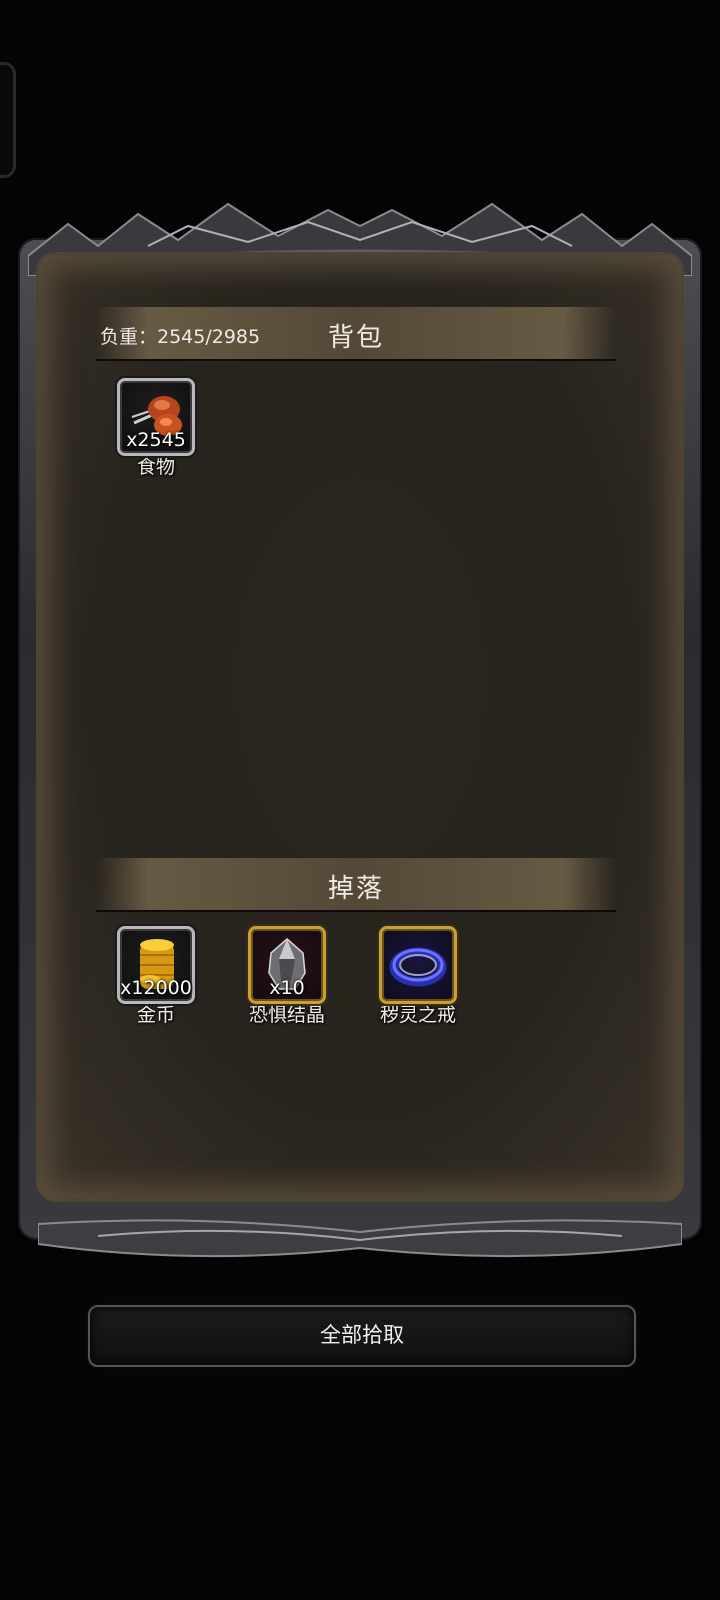  Describe the element at coordinates (156, 965) in the screenshot. I see `item-slot: x12000` at that location.